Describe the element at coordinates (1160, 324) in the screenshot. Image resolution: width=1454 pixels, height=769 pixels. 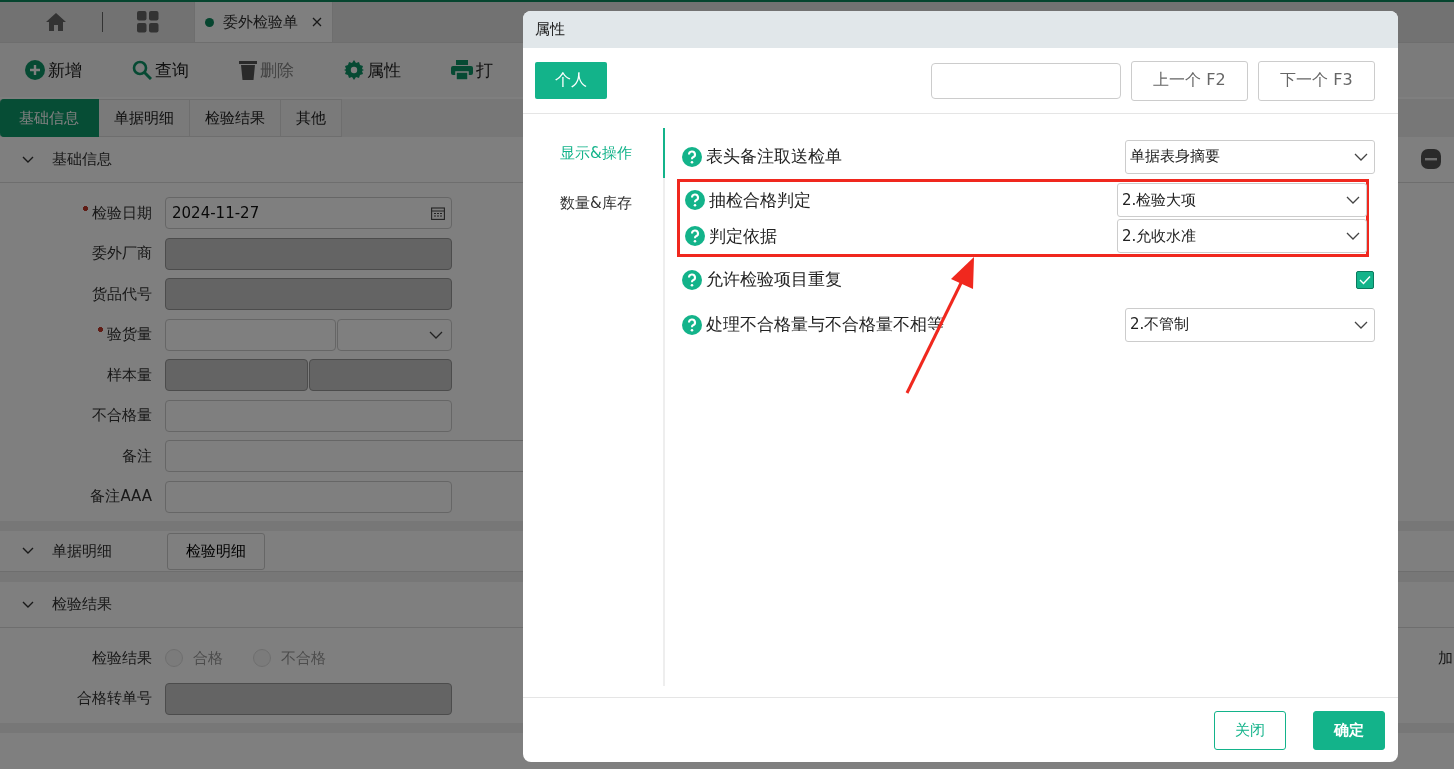
I see `select-value: 2.不管制` at that location.